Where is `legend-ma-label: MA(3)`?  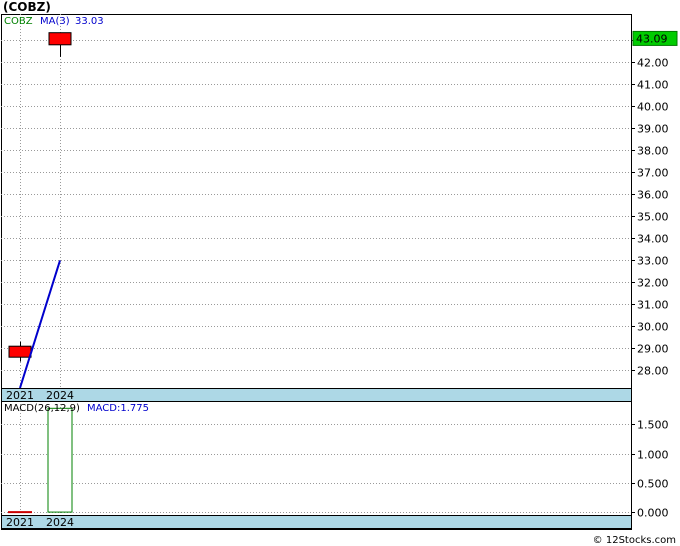
legend-ma-label: MA(3) is located at coordinates (55, 21).